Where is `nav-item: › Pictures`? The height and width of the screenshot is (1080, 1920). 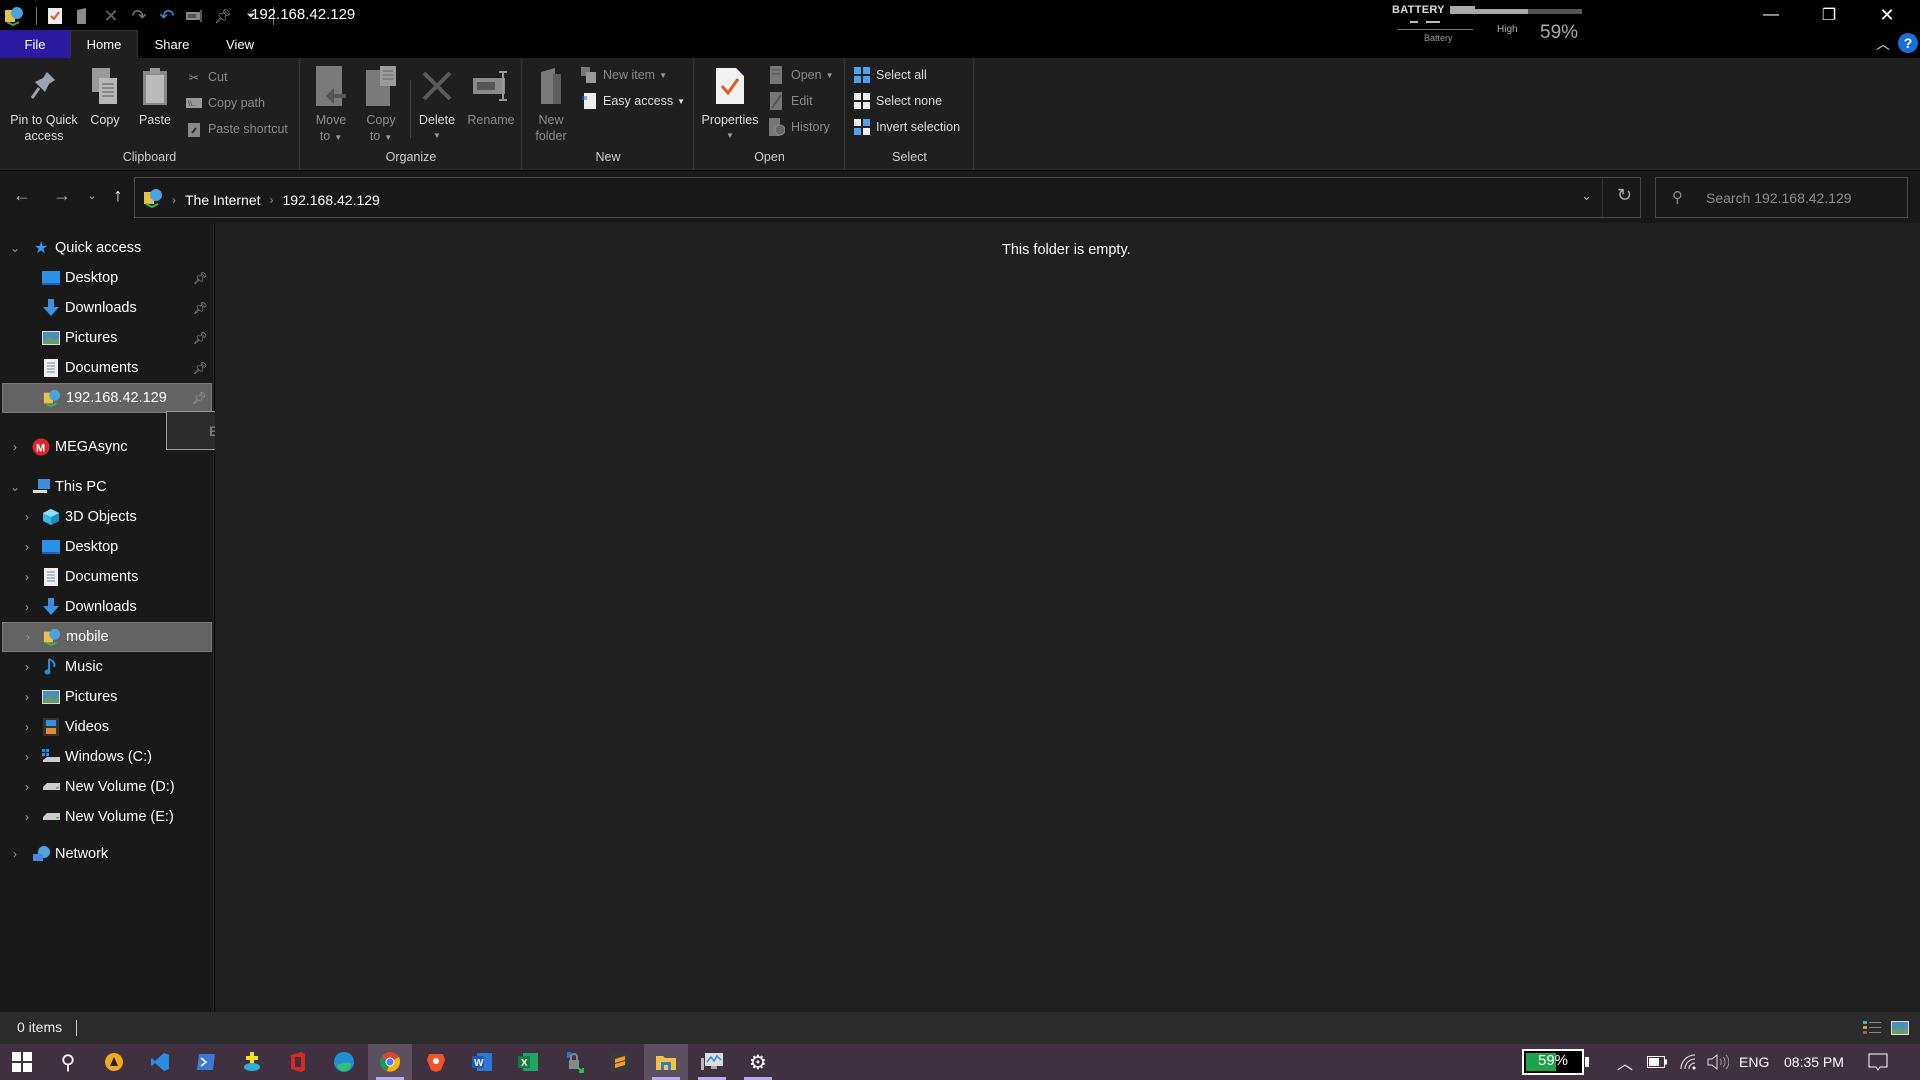
nav-item: › Pictures is located at coordinates (107, 697).